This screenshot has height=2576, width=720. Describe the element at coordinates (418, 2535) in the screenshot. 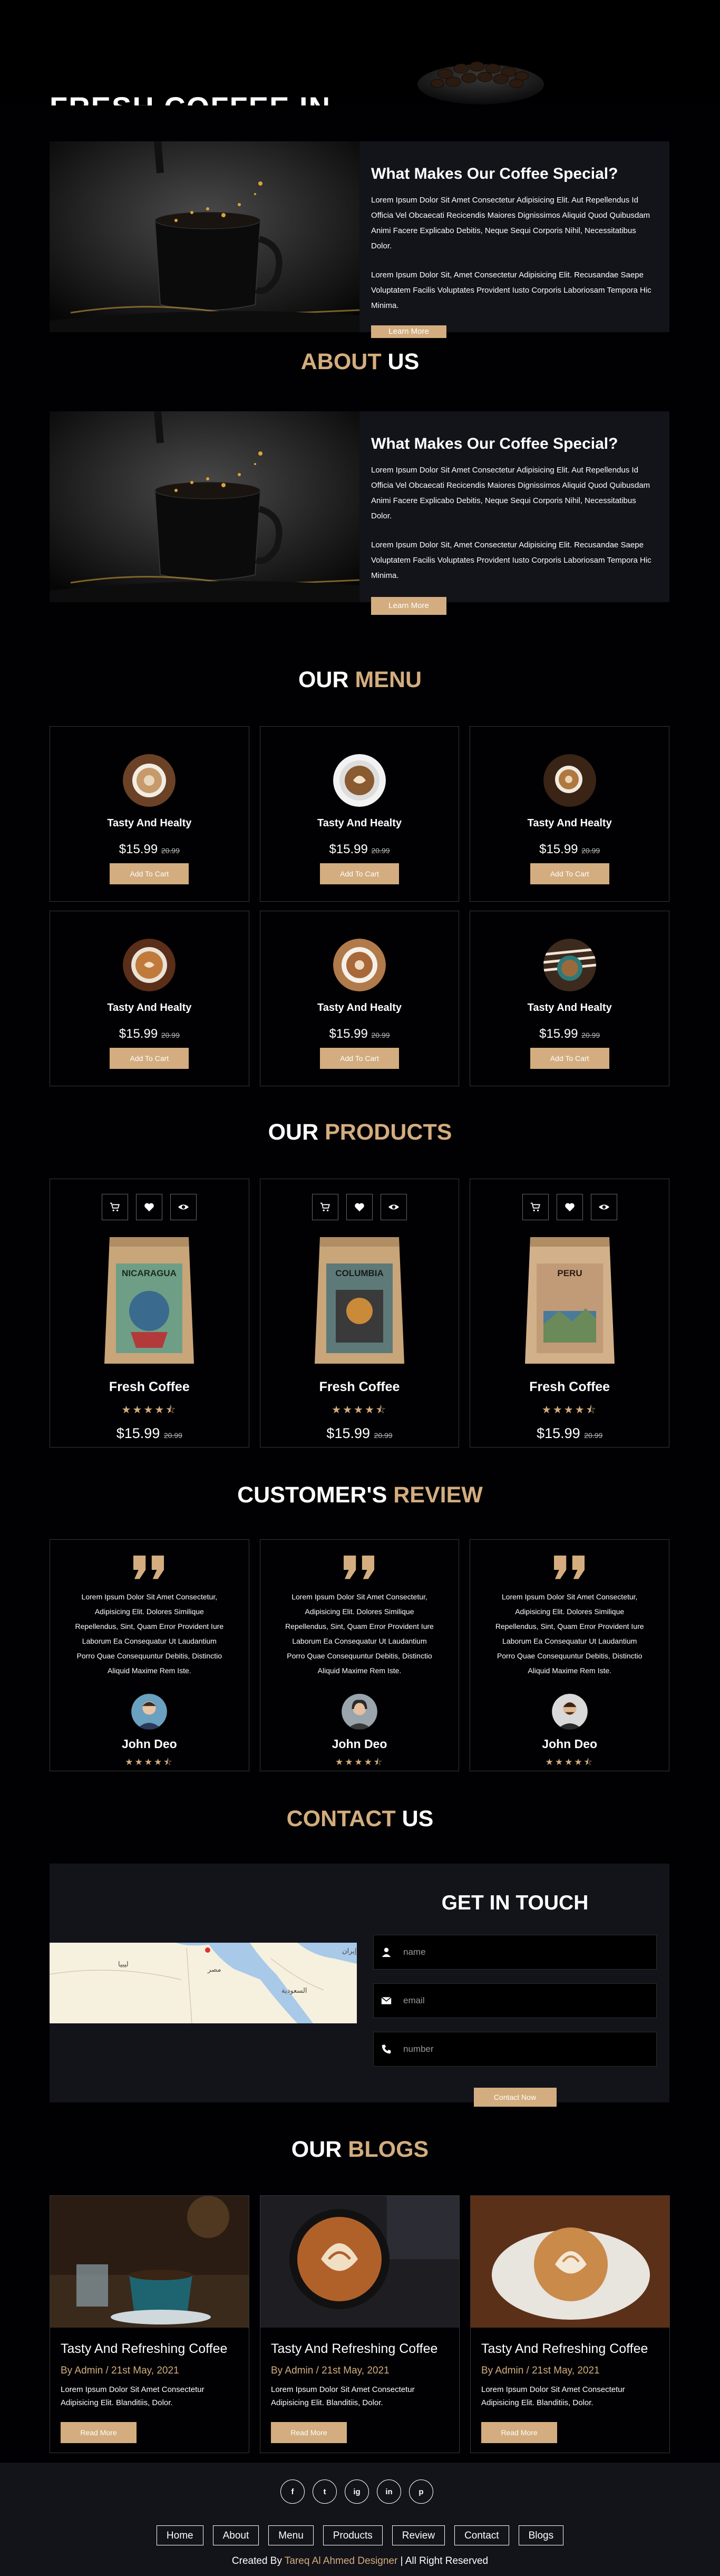

I see `footer-link-review: Review` at that location.